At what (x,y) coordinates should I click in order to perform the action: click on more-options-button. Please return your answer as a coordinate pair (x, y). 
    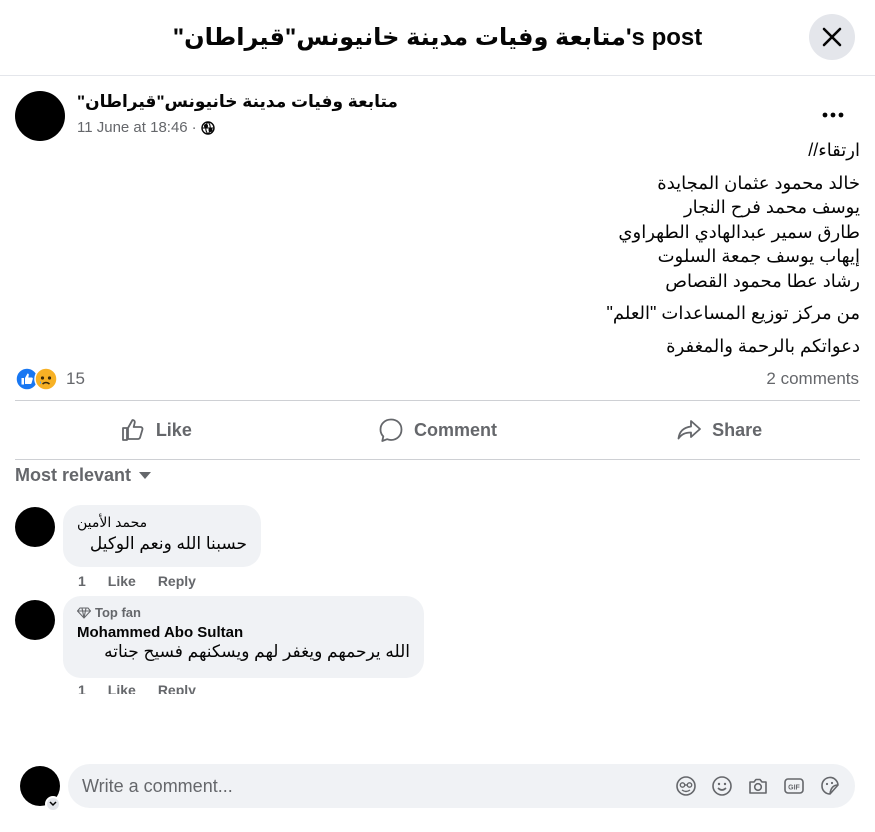
    Looking at the image, I should click on (833, 115).